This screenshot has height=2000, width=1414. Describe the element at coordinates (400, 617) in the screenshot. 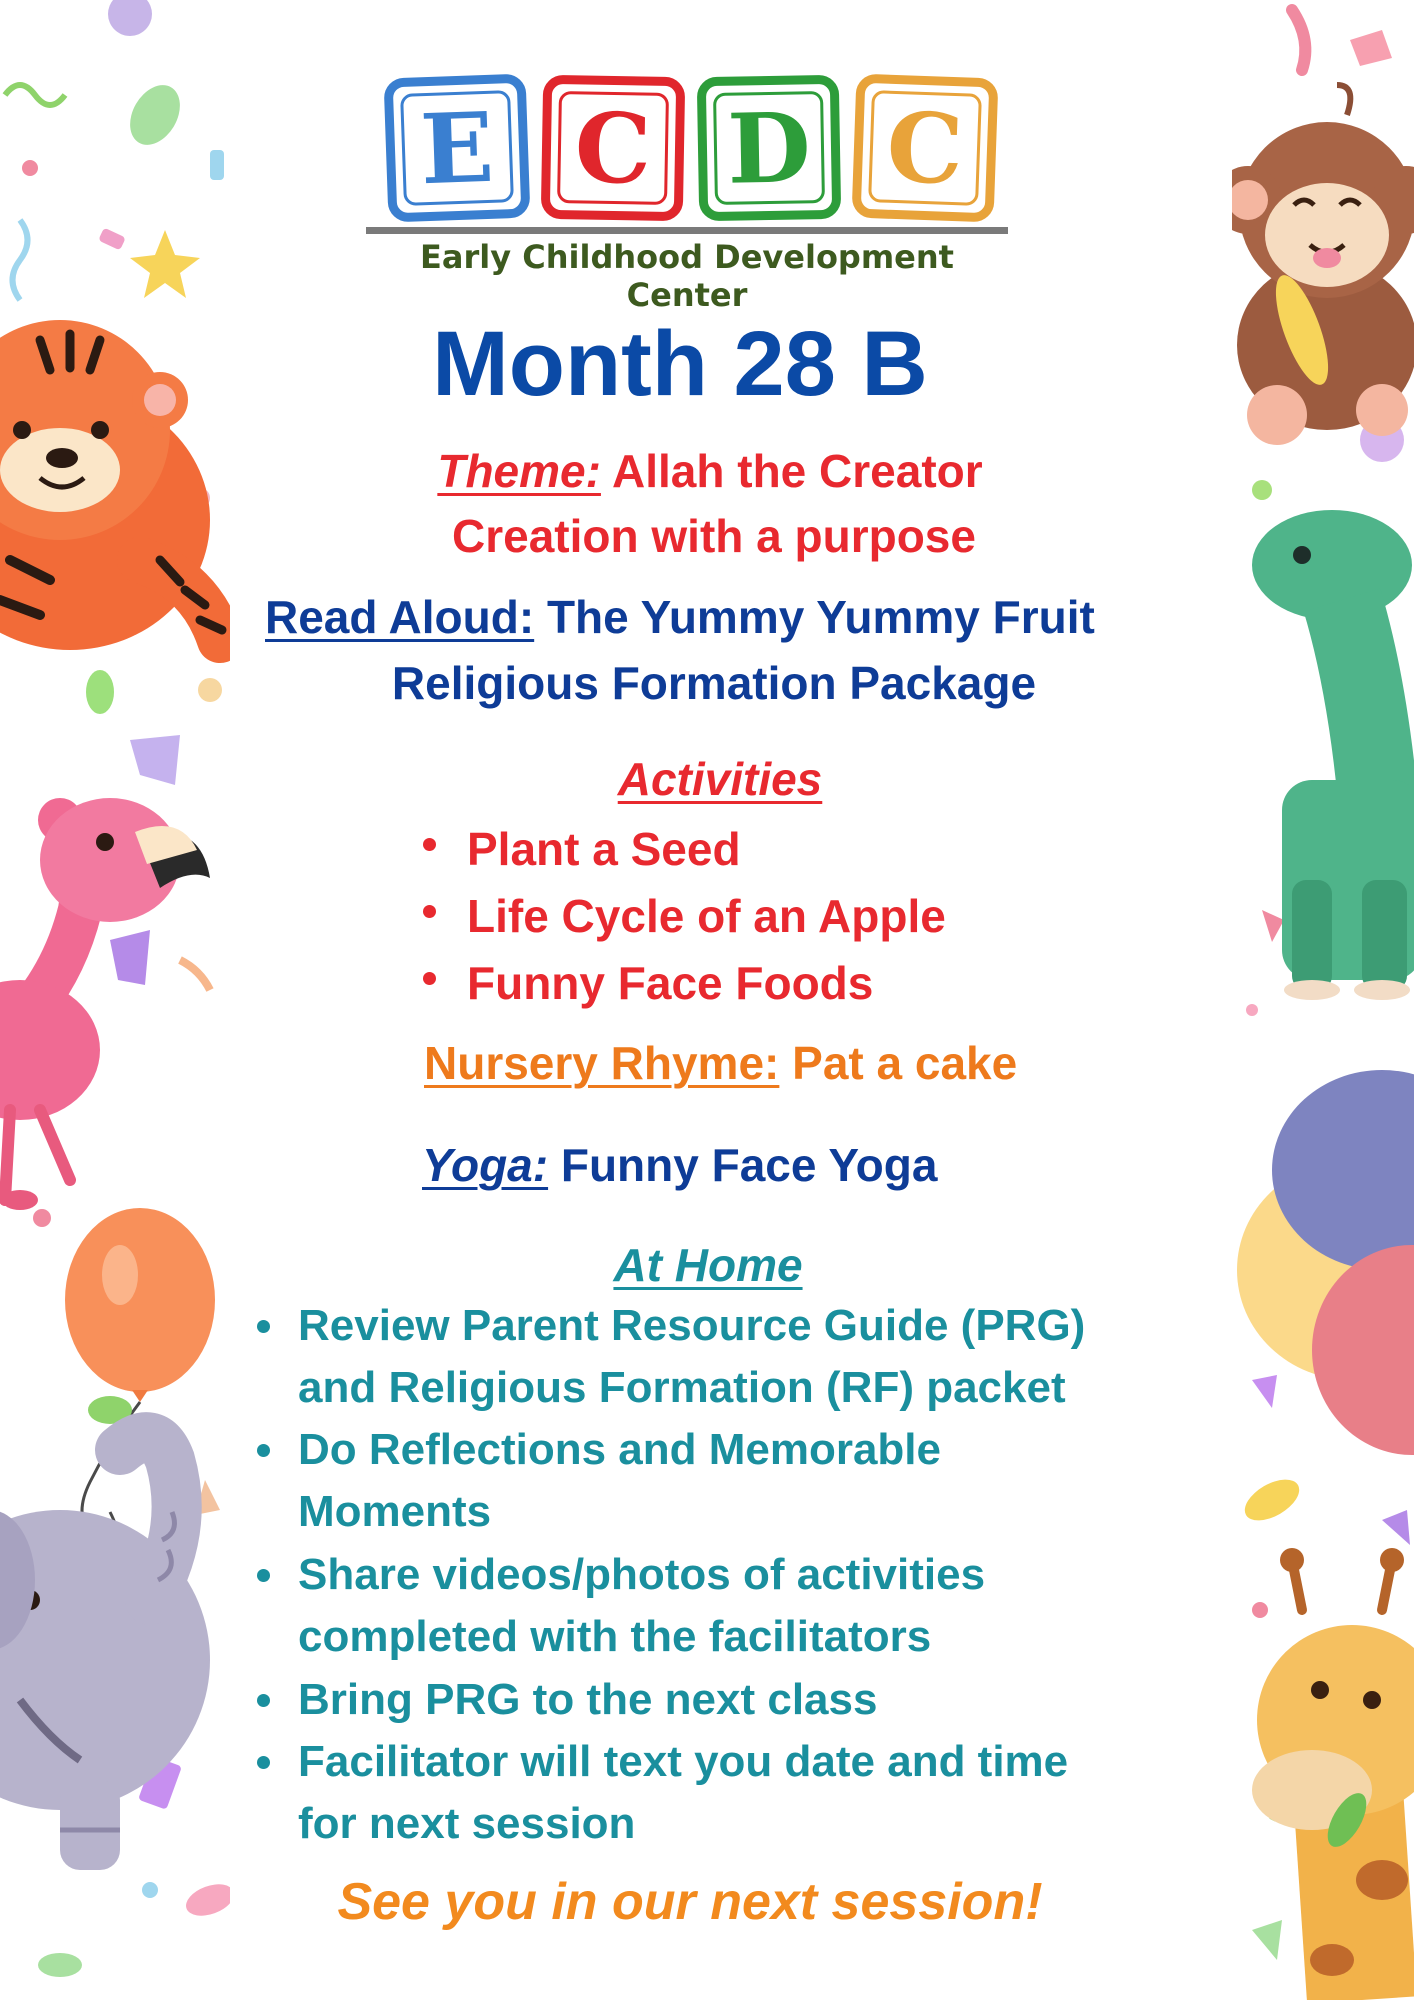

I see `read-aloud-label: Read Aloud:` at that location.